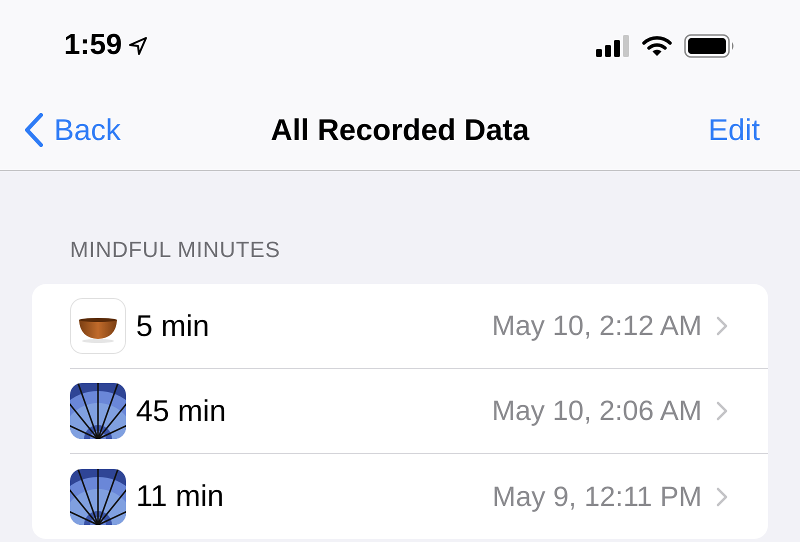  I want to click on section-header: MINDFUL MINUTES, so click(175, 250).